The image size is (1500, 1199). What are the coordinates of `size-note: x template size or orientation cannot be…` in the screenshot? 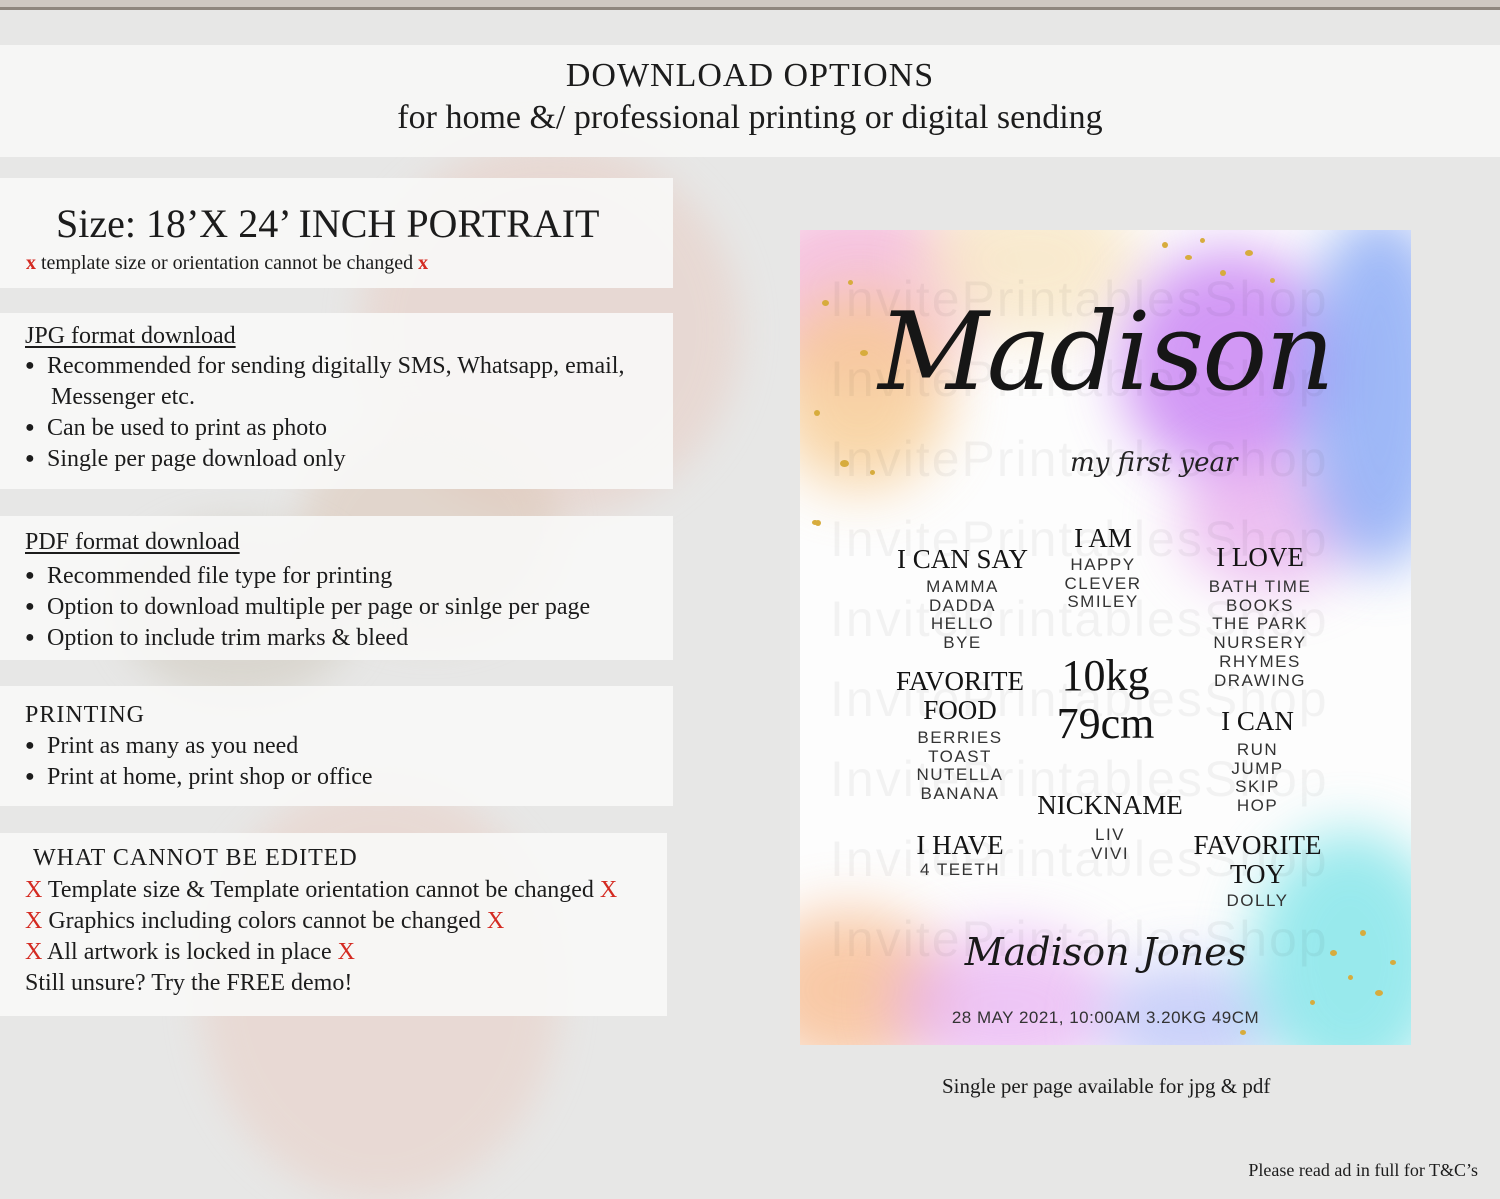 It's located at (227, 263).